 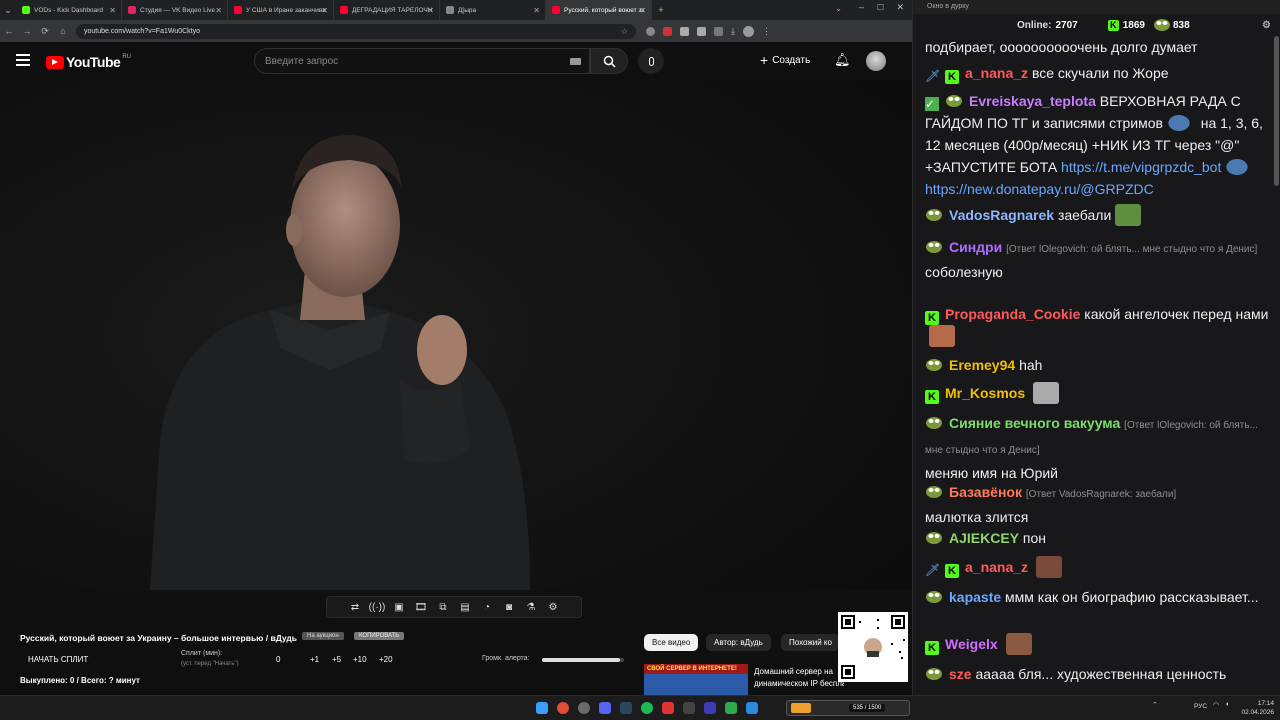 I want to click on screen-record-icon: ▣, so click(x=399, y=607).